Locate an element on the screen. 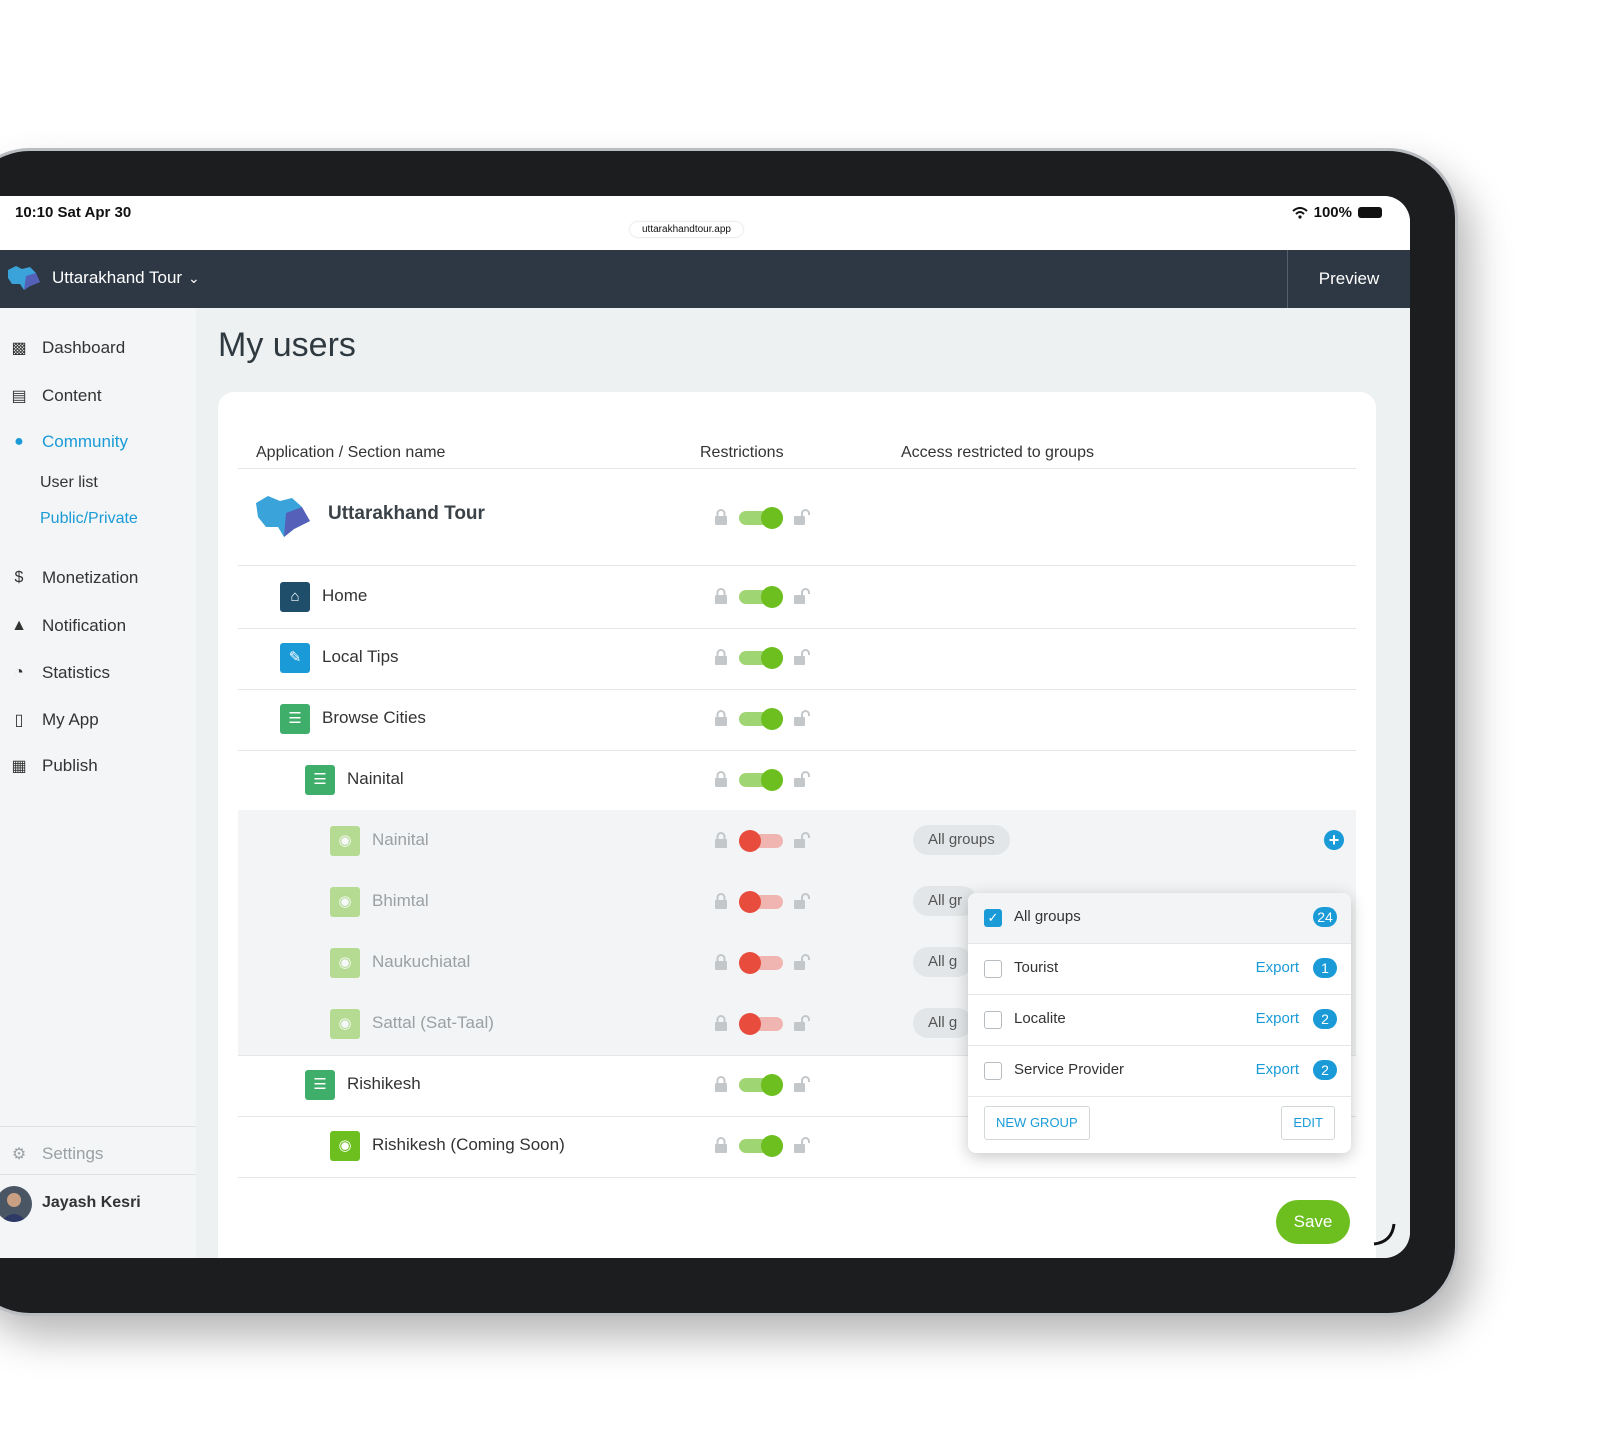 Image resolution: width=1600 pixels, height=1451 pixels. group-count-badge: 24 is located at coordinates (1325, 917).